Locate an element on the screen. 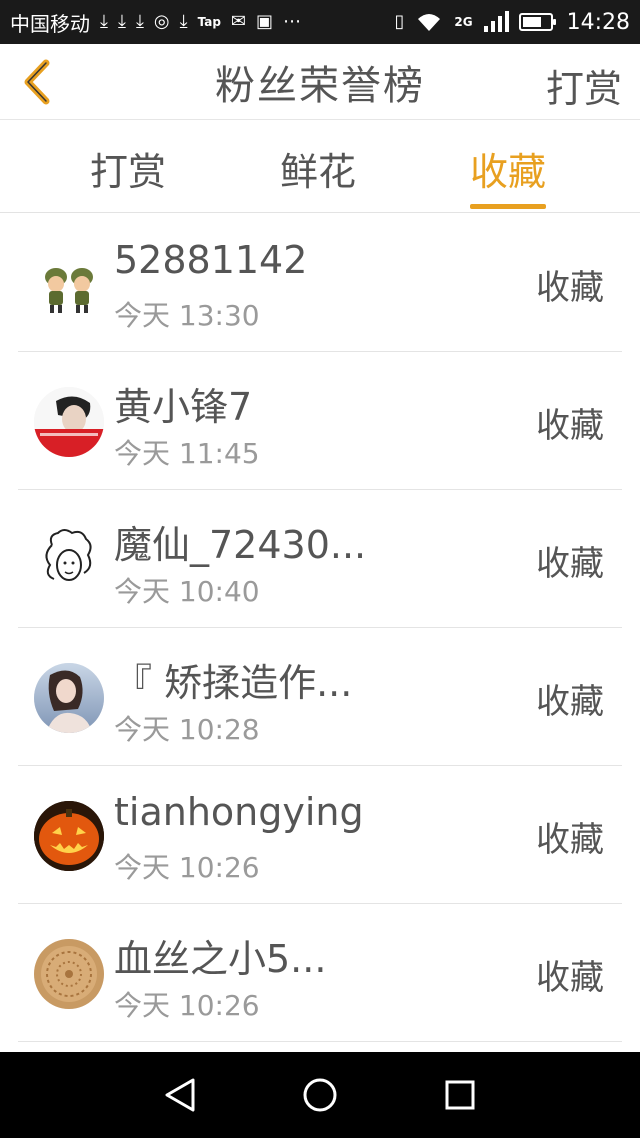  circle-home-icon is located at coordinates (320, 1095).